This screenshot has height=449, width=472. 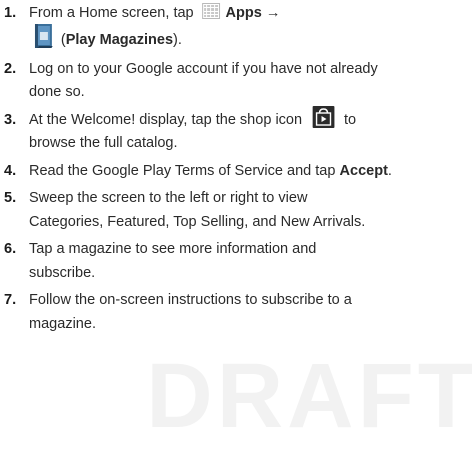 What do you see at coordinates (210, 11) in the screenshot?
I see `apps-grid-icon` at bounding box center [210, 11].